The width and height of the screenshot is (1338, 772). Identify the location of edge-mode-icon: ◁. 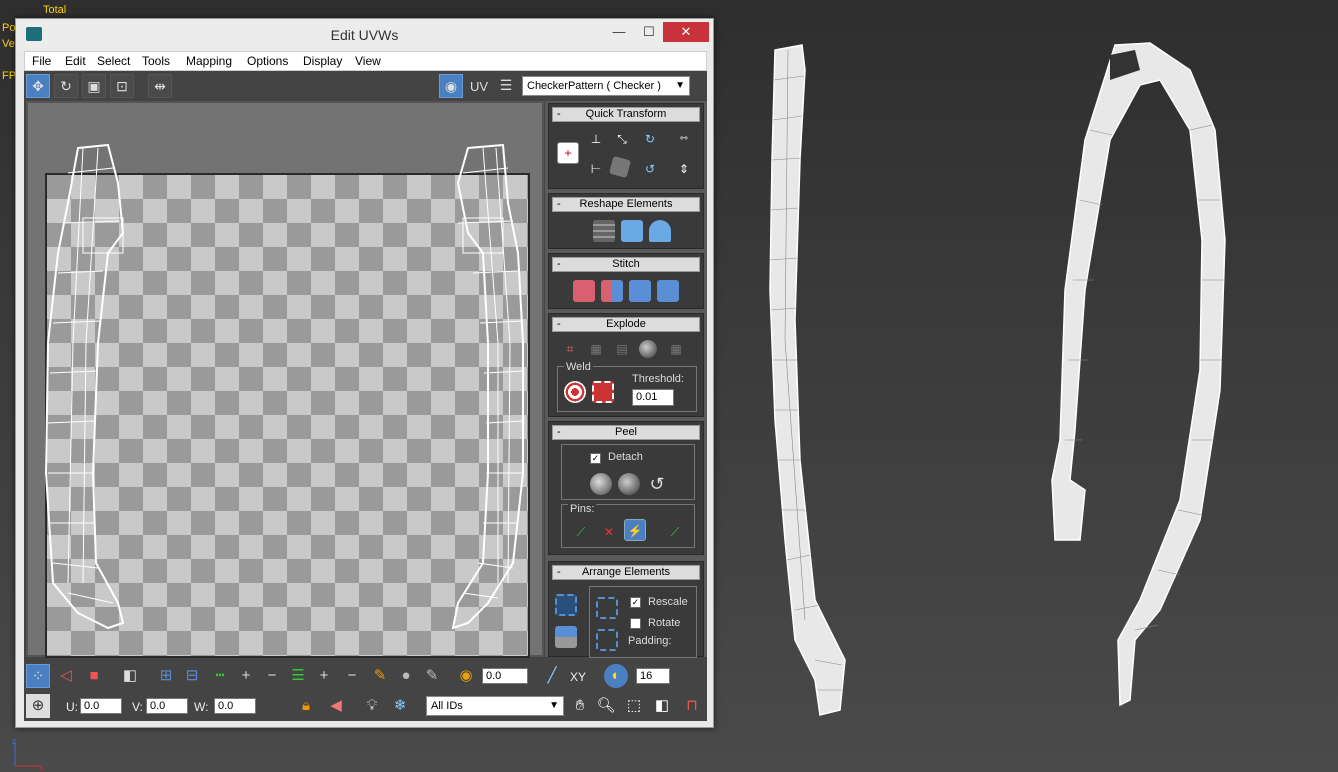
(66, 676).